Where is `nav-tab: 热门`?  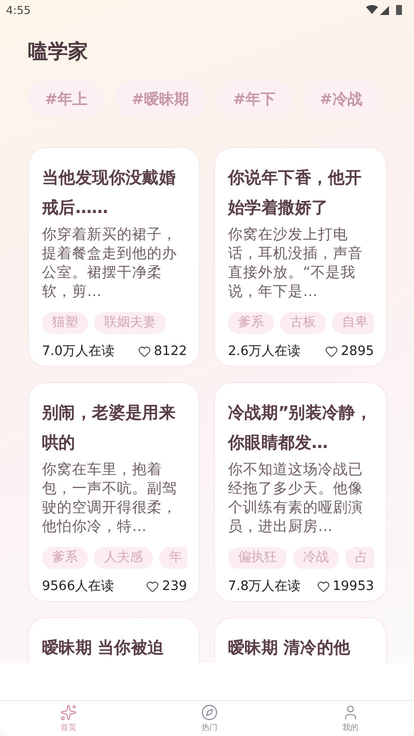
nav-tab: 热门 is located at coordinates (209, 718).